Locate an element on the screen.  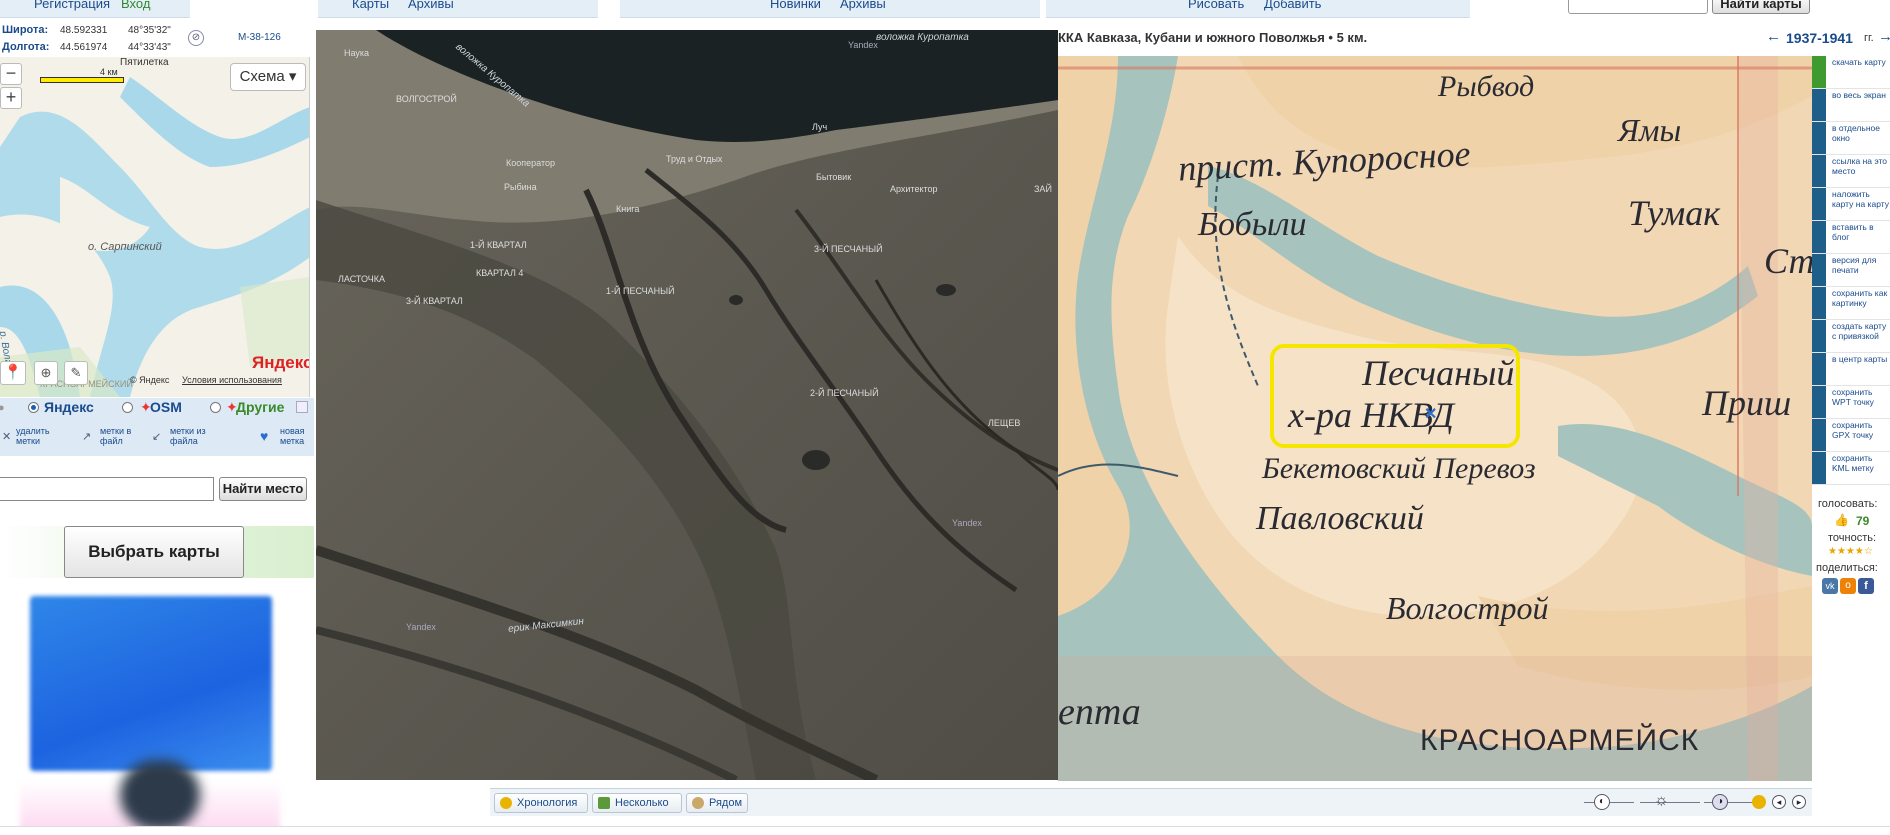
layer-osm-label: OSM is located at coordinates (166, 407).